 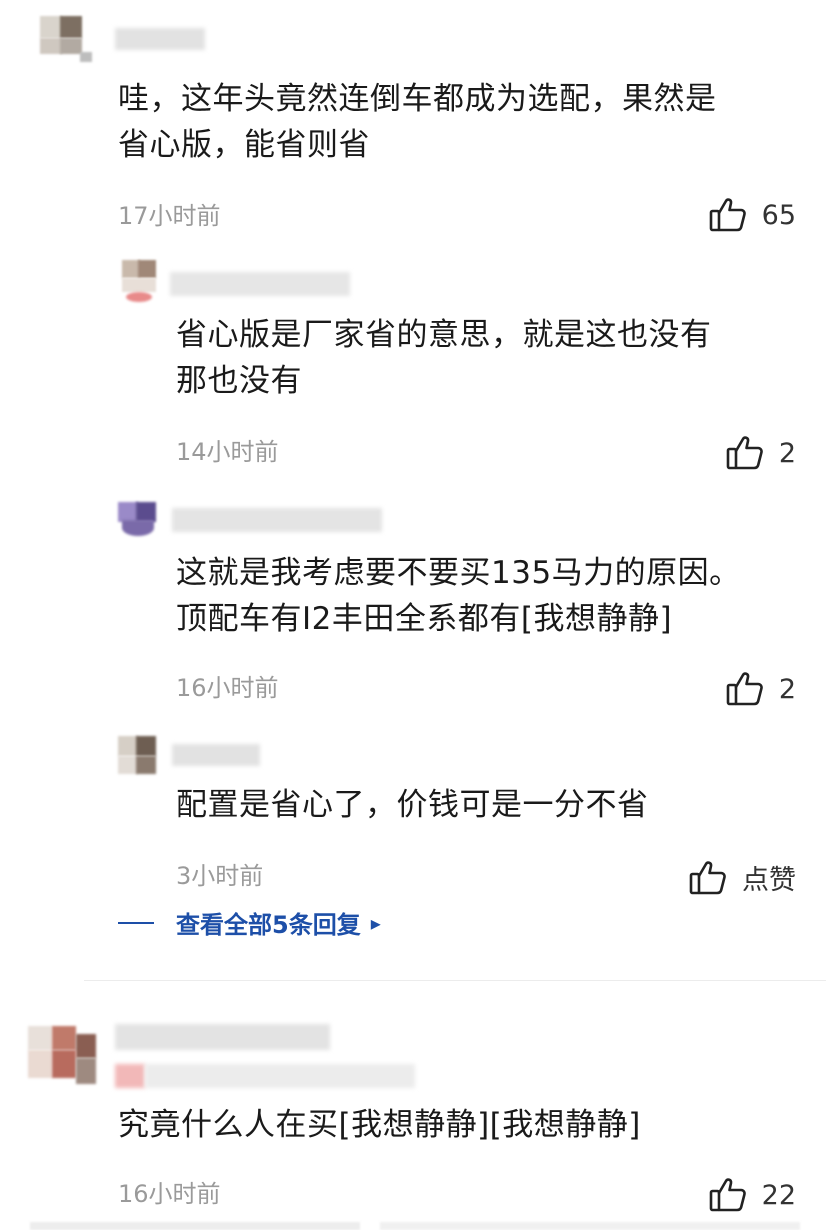 What do you see at coordinates (220, 876) in the screenshot?
I see `comment-time: 3小时前` at bounding box center [220, 876].